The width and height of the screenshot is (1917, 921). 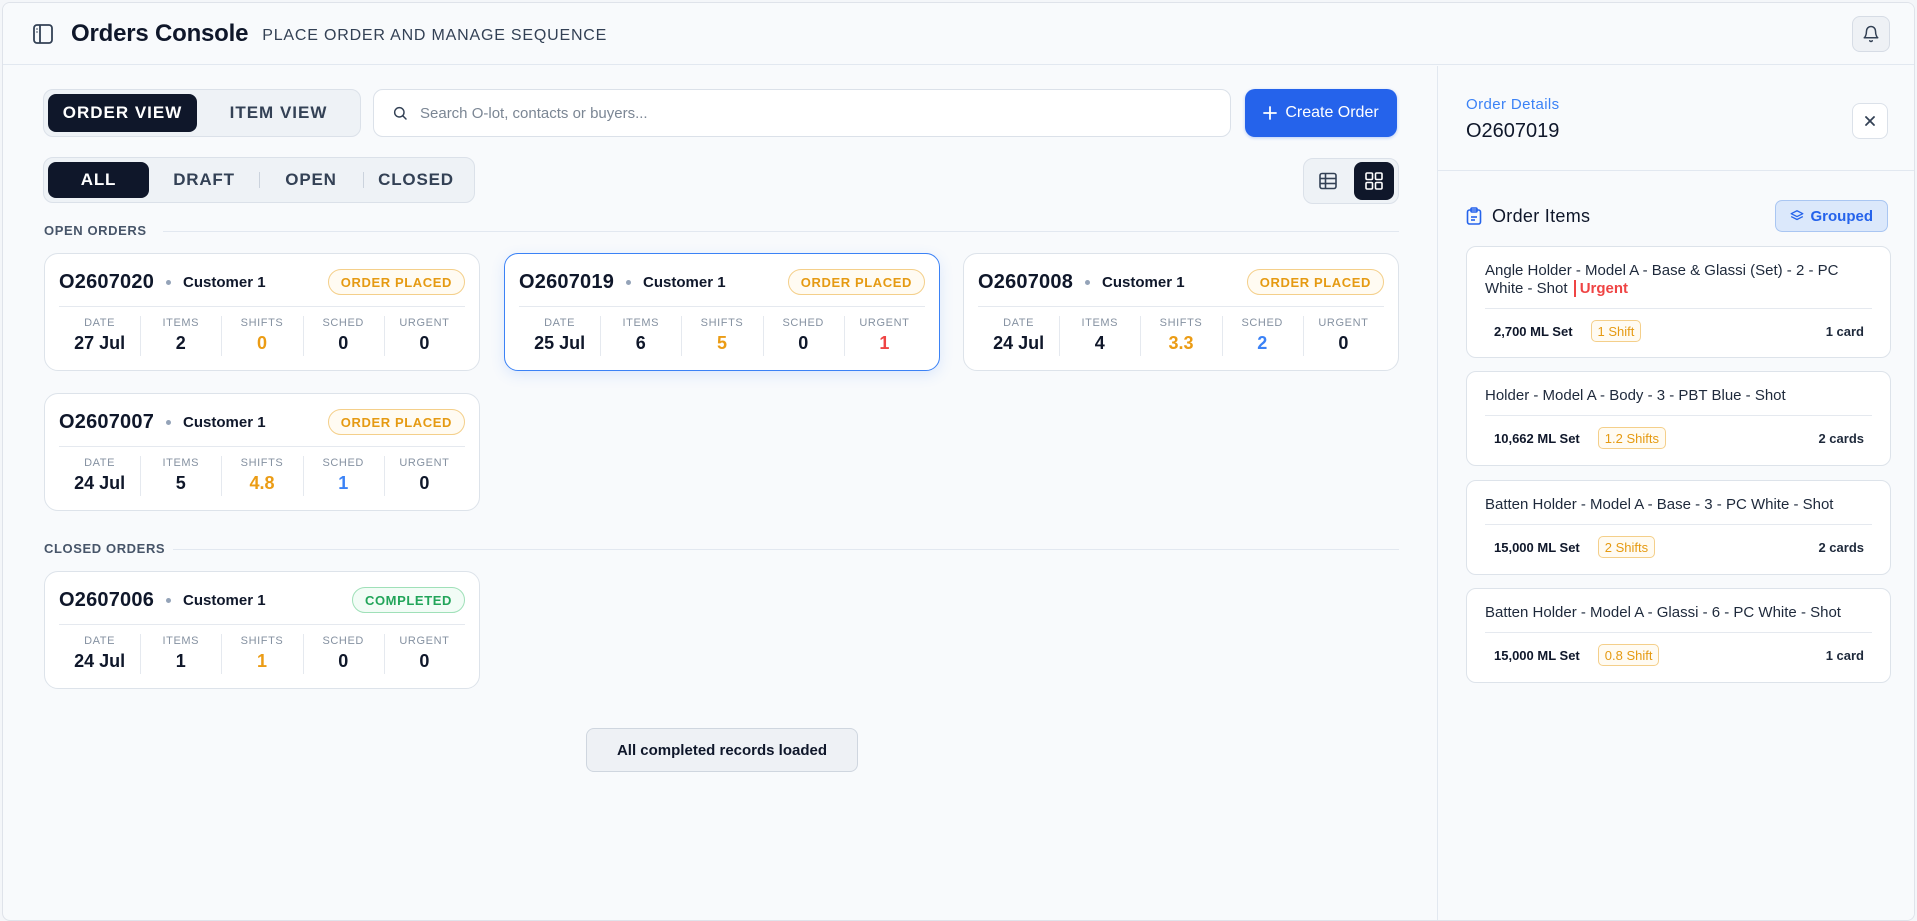 I want to click on stat-items: ITEMS 1, so click(x=180, y=657).